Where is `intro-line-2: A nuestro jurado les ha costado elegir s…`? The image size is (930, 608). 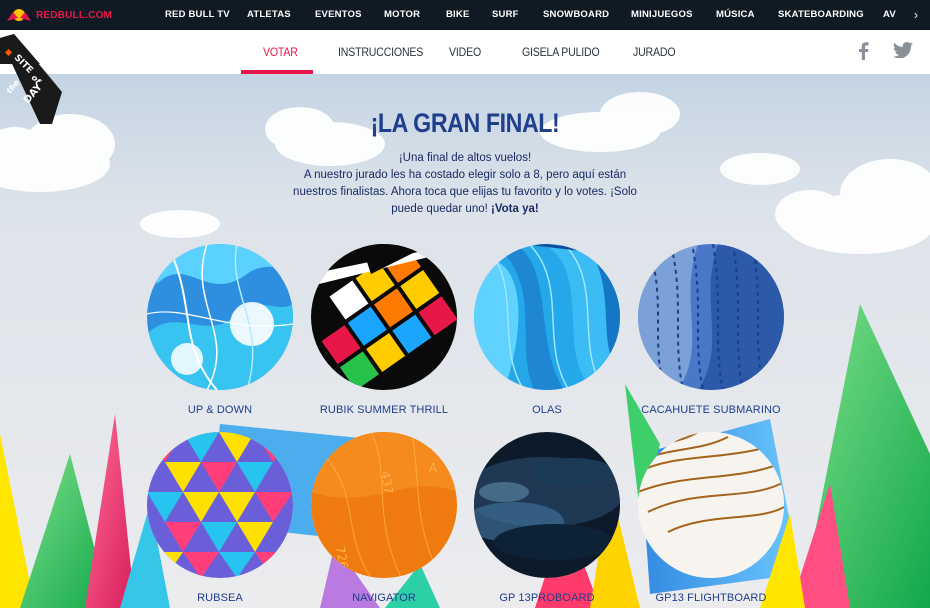 intro-line-2: A nuestro jurado les ha costado elegir s… is located at coordinates (465, 175).